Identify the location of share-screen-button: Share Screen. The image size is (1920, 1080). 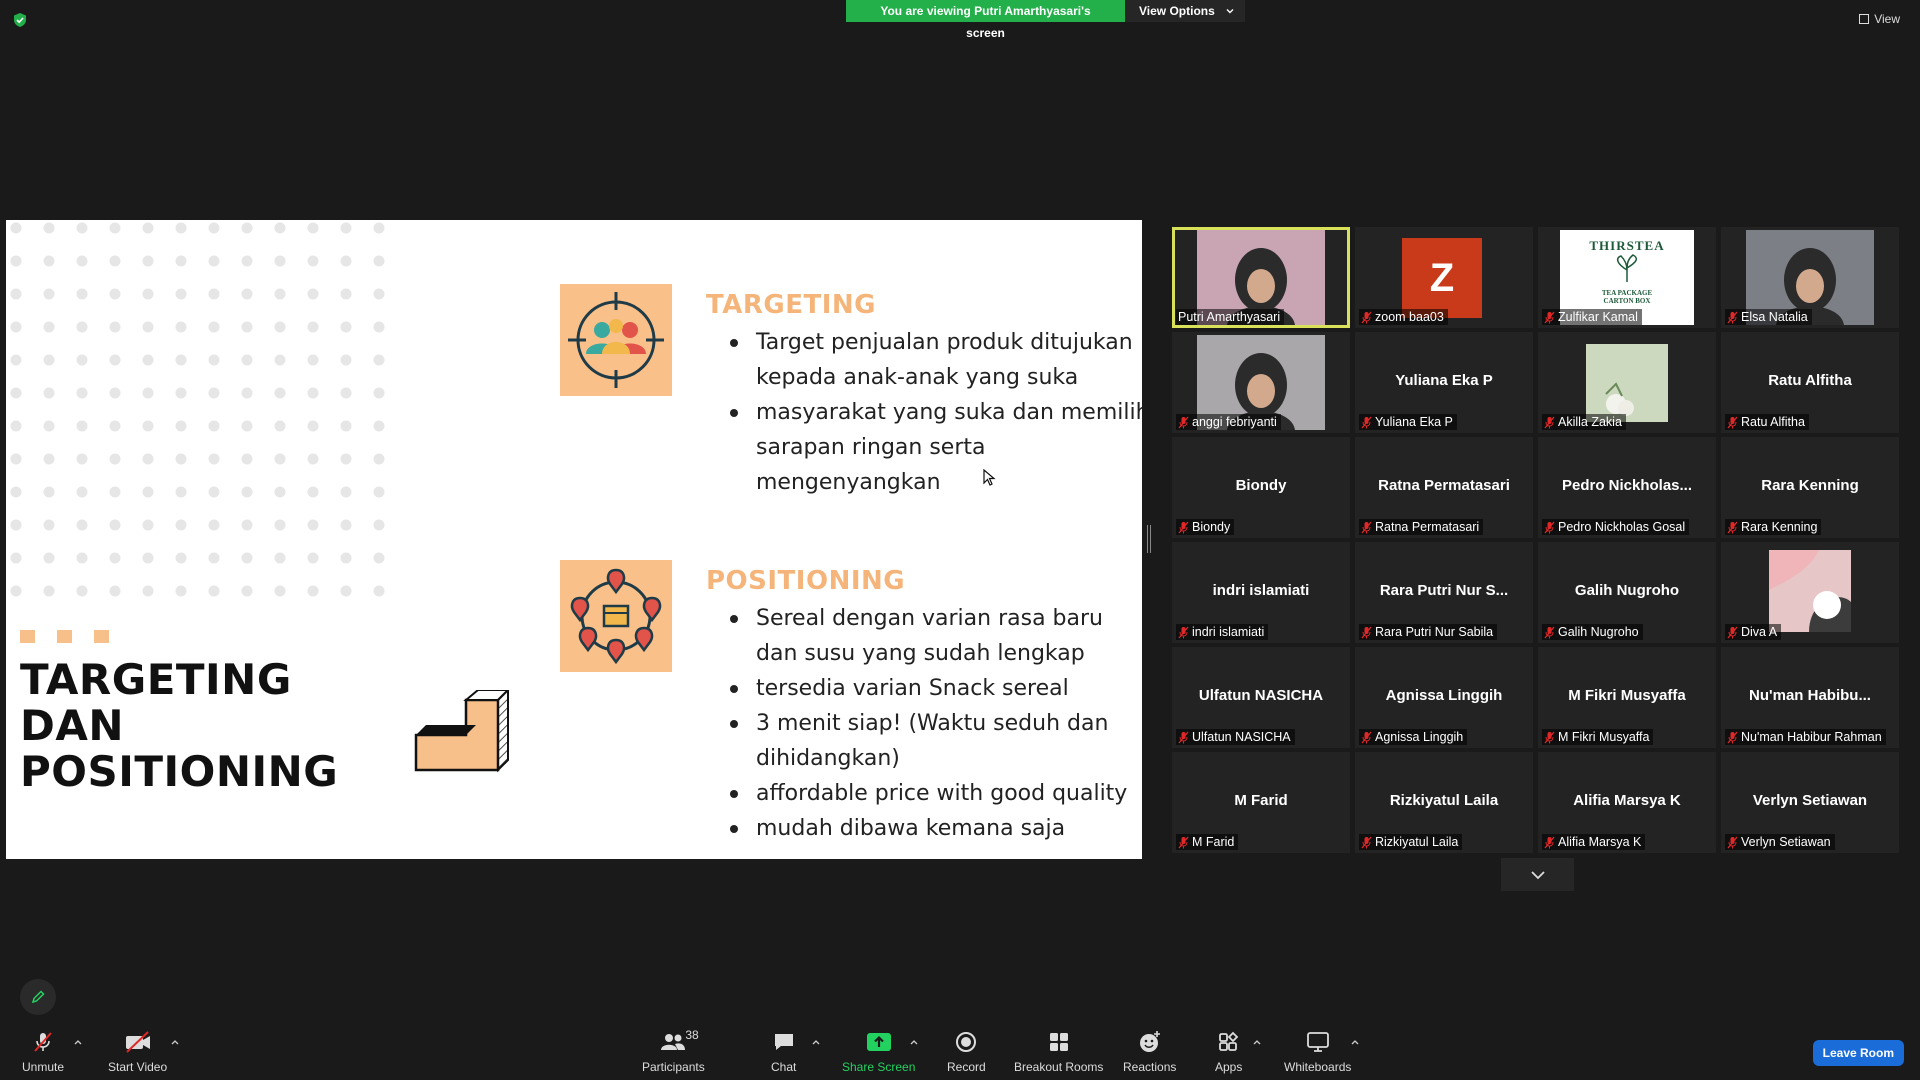
(878, 1052).